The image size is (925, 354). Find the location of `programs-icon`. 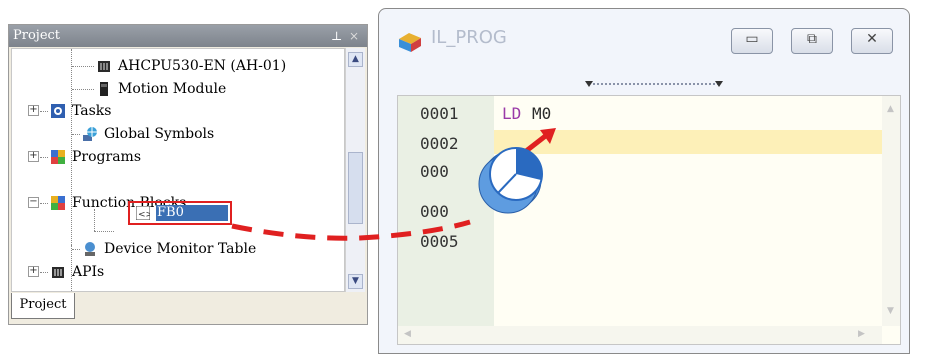

programs-icon is located at coordinates (58, 157).